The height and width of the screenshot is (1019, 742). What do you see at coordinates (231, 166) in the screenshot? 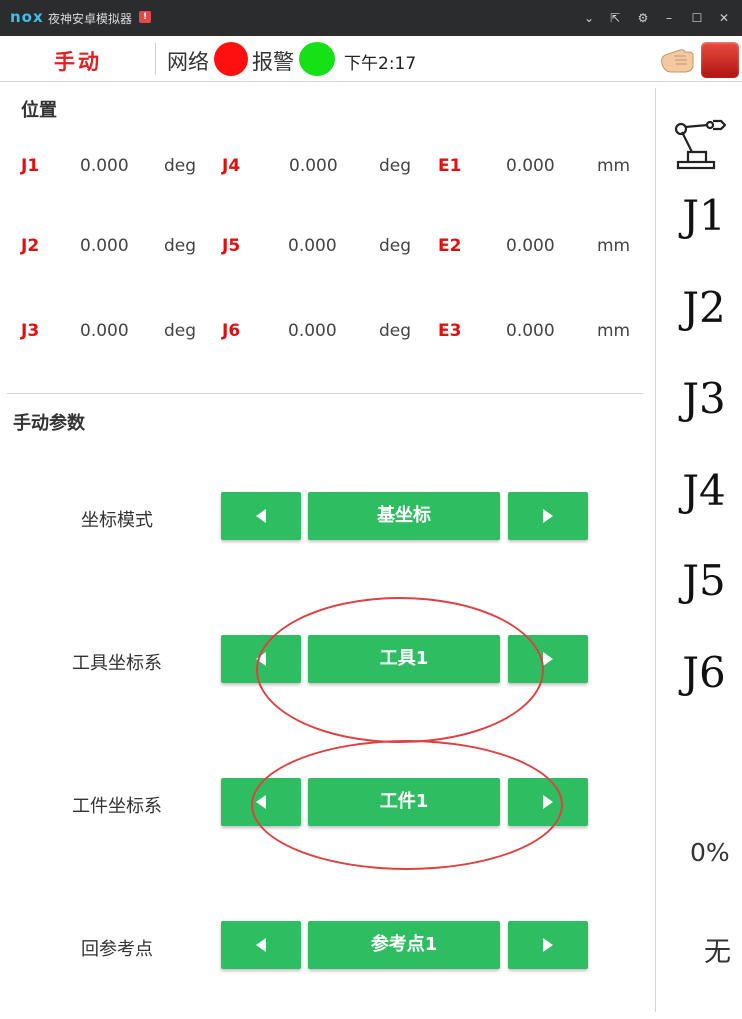
I see `axis-label: J4` at bounding box center [231, 166].